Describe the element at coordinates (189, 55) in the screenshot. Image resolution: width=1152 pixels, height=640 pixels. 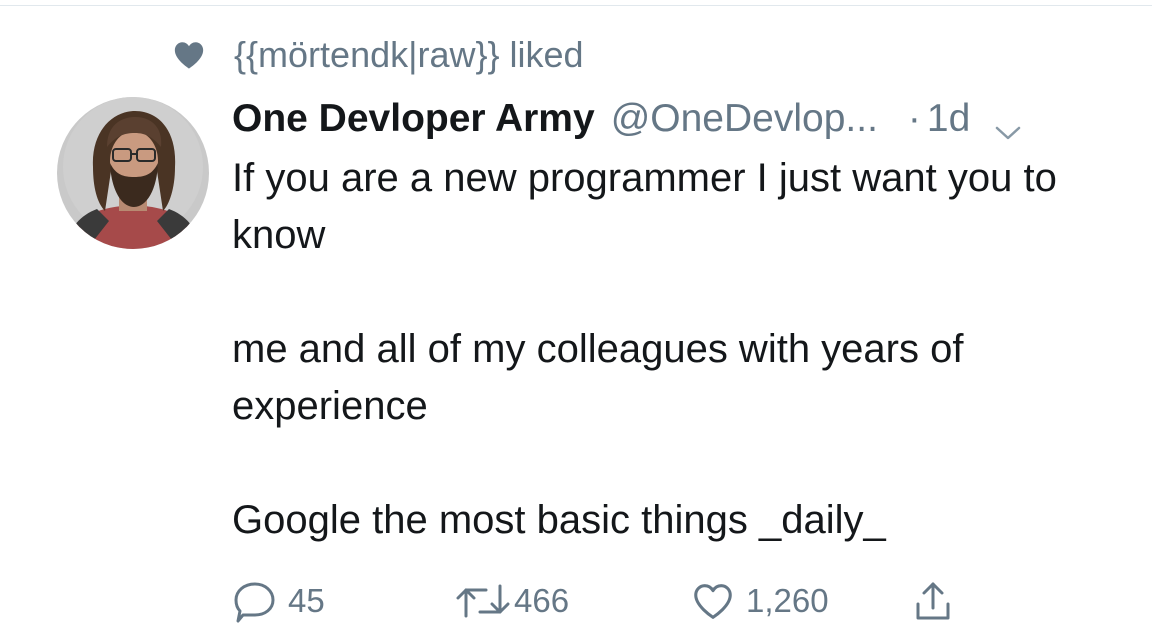
I see `heart-filled-icon` at that location.